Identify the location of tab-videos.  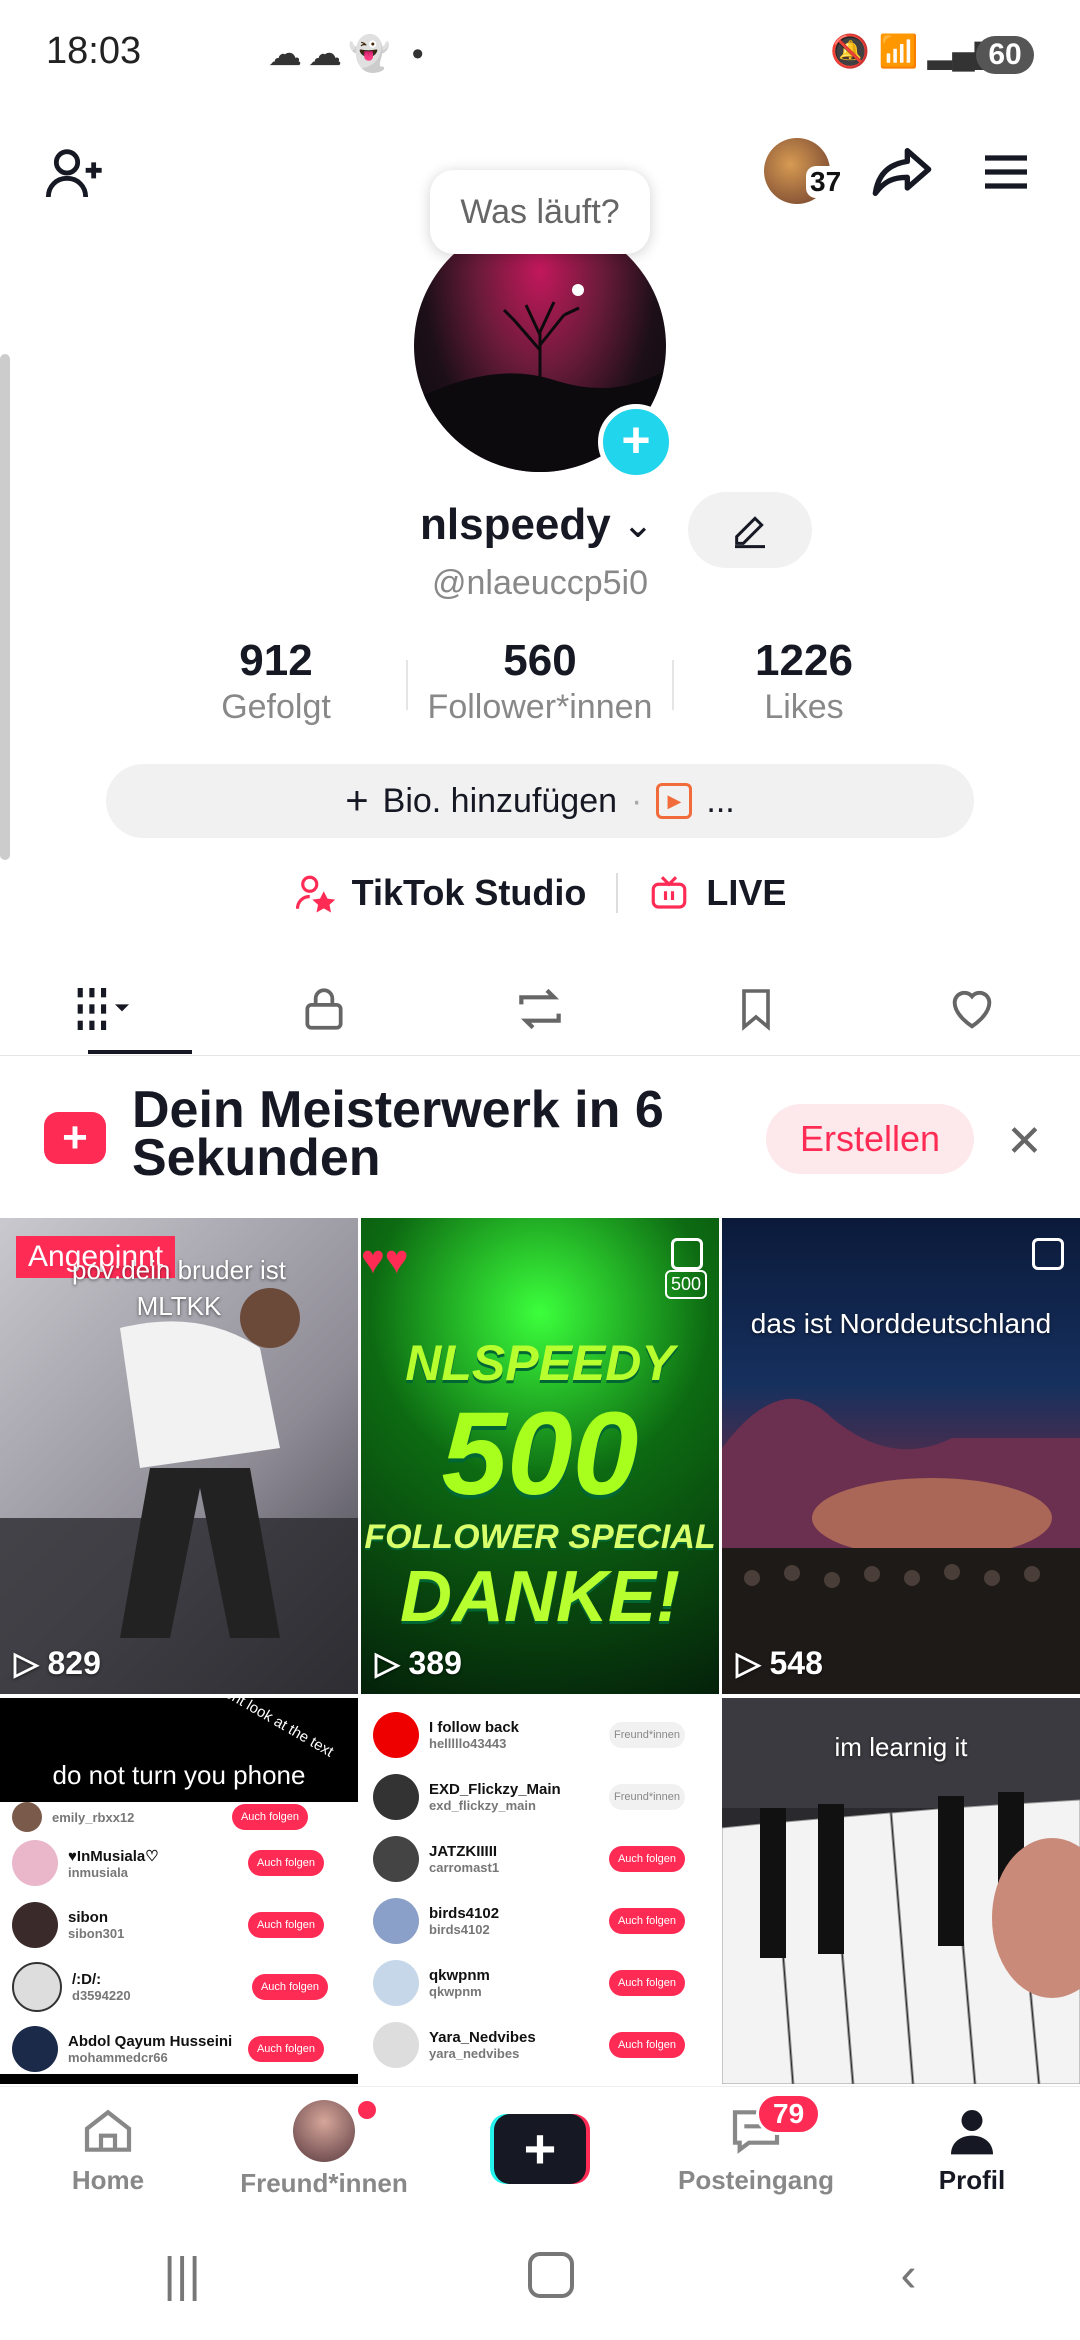
(108, 1009).